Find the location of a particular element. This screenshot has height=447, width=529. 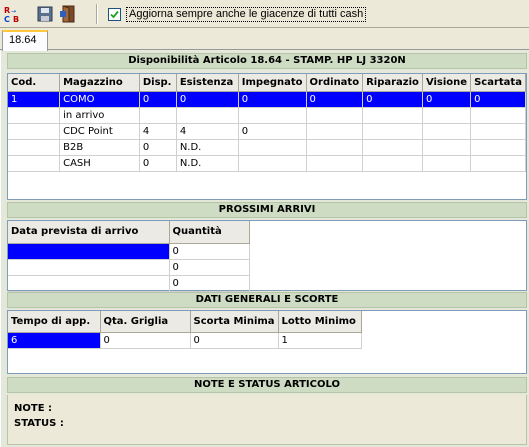

col-header: Riparazio is located at coordinates (392, 83).